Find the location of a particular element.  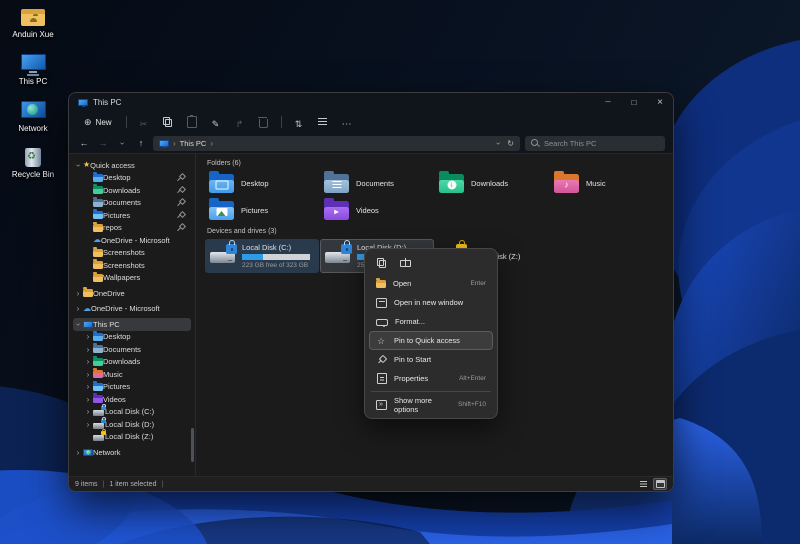

star-icon is located at coordinates (381, 341).